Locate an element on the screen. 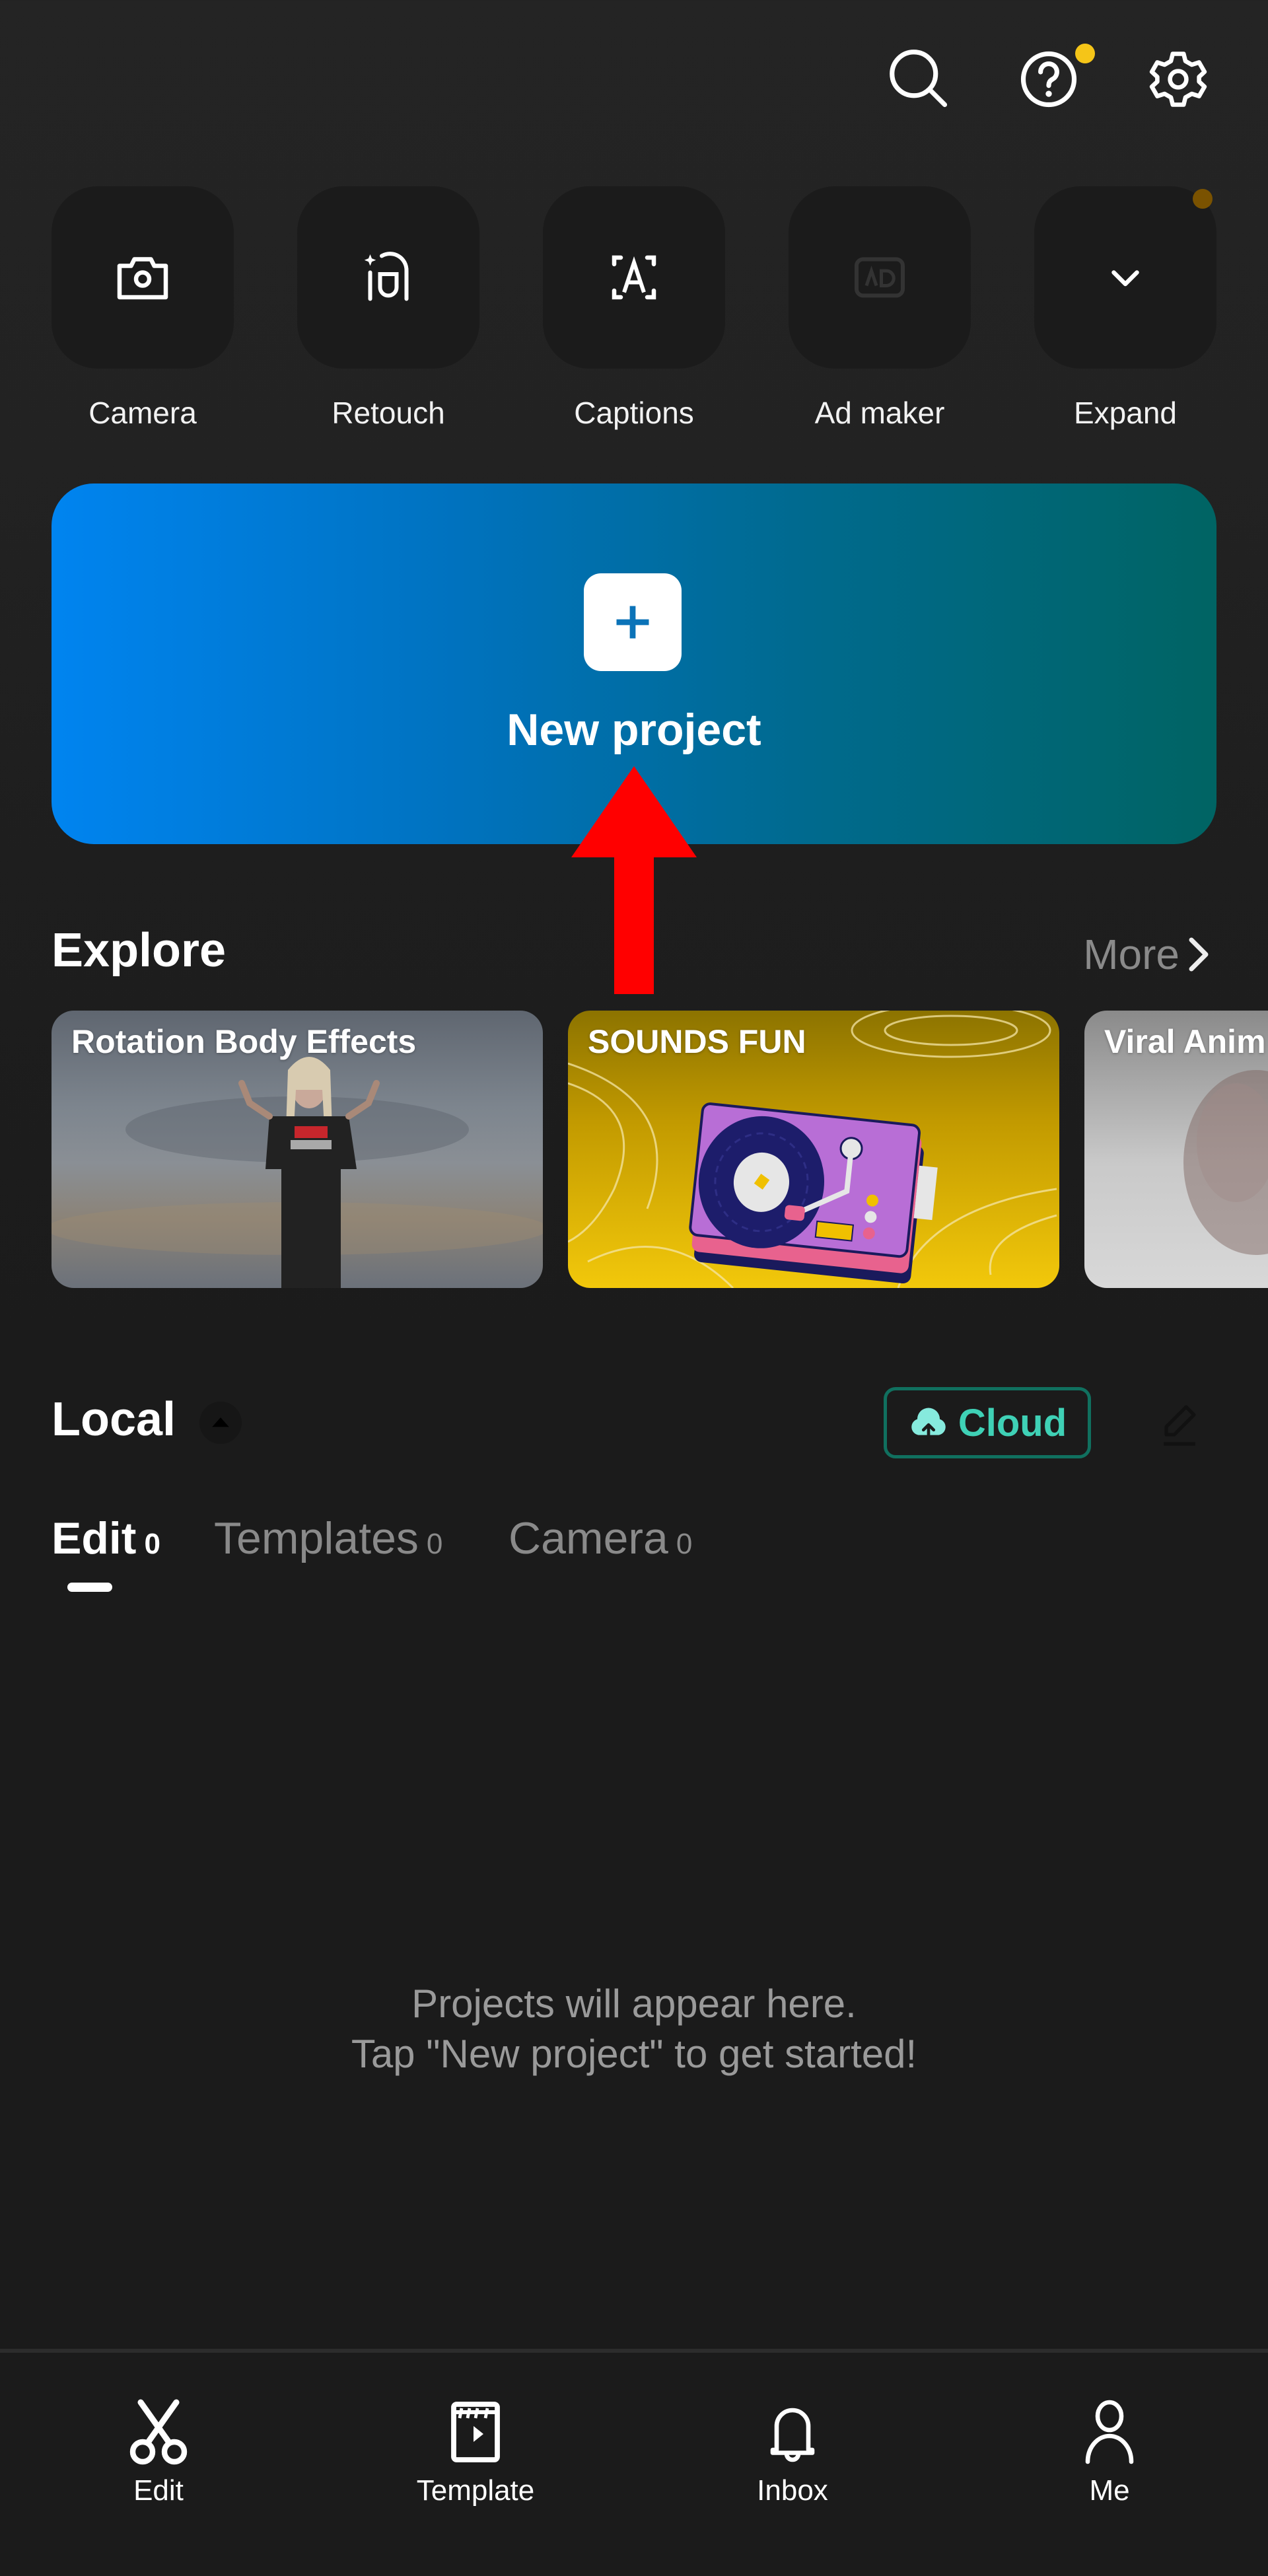  bottom-navigation: Edit Template Inbox Me is located at coordinates (634, 2462).